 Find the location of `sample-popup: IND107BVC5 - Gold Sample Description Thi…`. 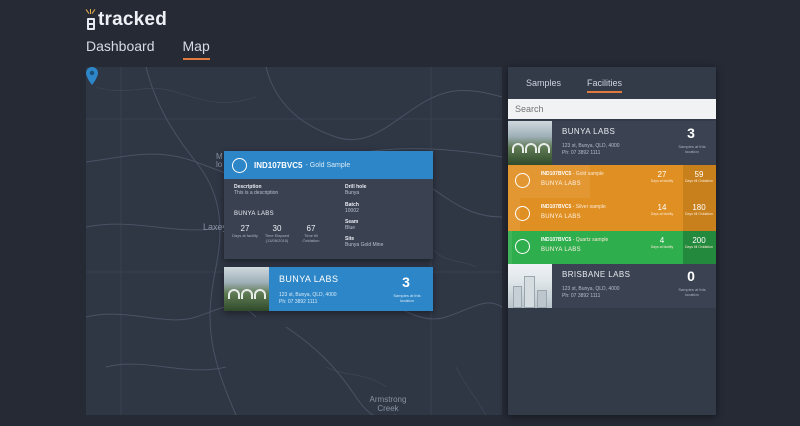

sample-popup: IND107BVC5 - Gold Sample Description Thi… is located at coordinates (328, 205).